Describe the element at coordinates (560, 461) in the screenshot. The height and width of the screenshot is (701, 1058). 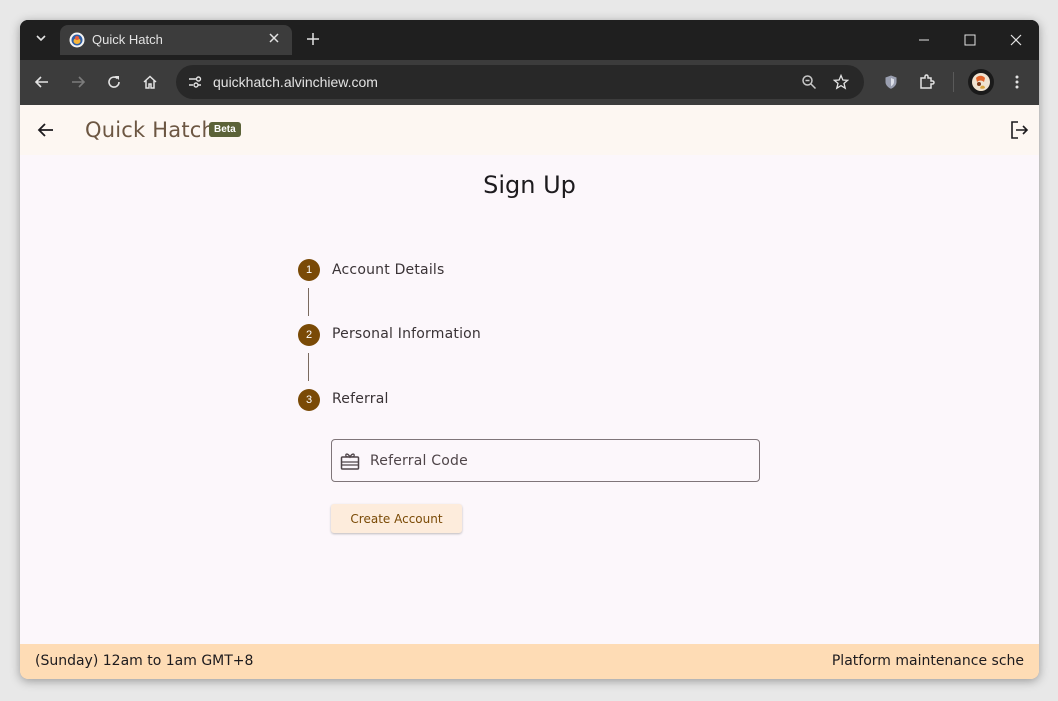
I see `referral-code-input` at that location.